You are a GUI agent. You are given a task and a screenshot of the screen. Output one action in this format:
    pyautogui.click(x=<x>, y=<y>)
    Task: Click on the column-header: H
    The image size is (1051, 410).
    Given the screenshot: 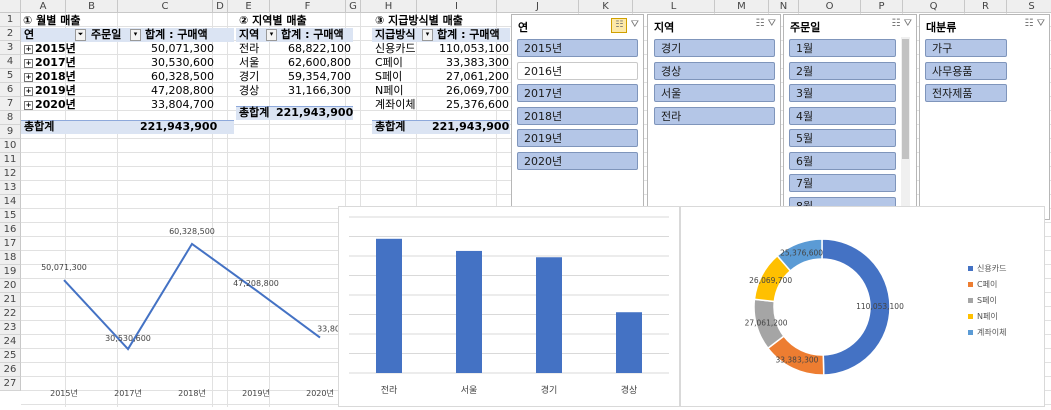 What is the action you would take?
    pyautogui.click(x=389, y=6)
    